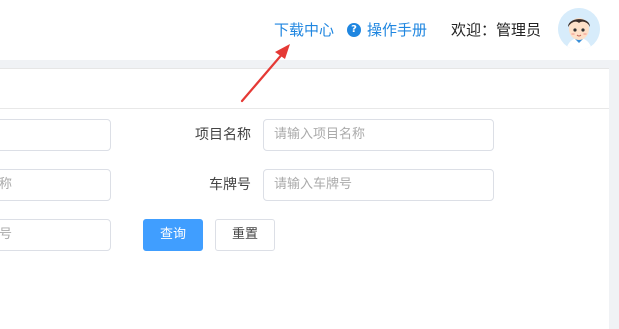  I want to click on plate-number-label: 车牌号, so click(230, 185).